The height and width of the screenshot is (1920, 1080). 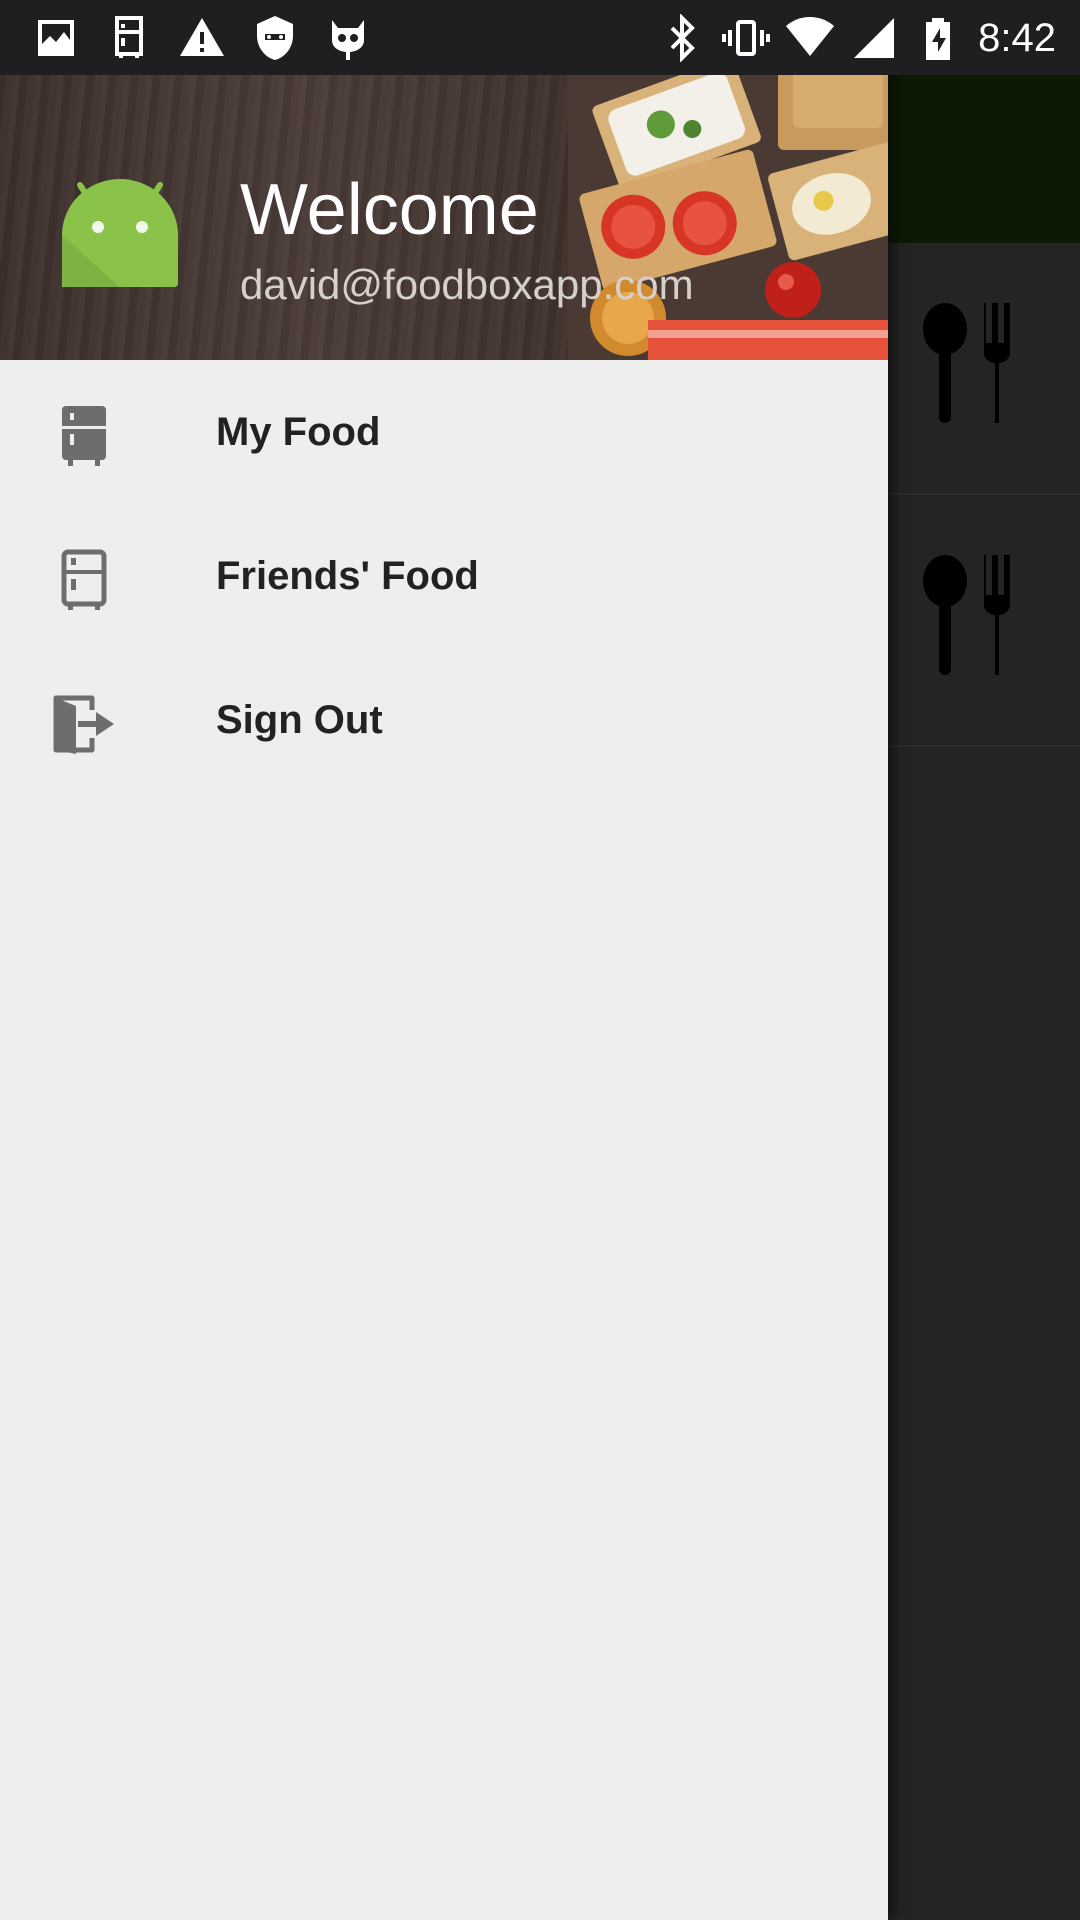 I want to click on user-email: david@foodboxapp.com, so click(x=467, y=284).